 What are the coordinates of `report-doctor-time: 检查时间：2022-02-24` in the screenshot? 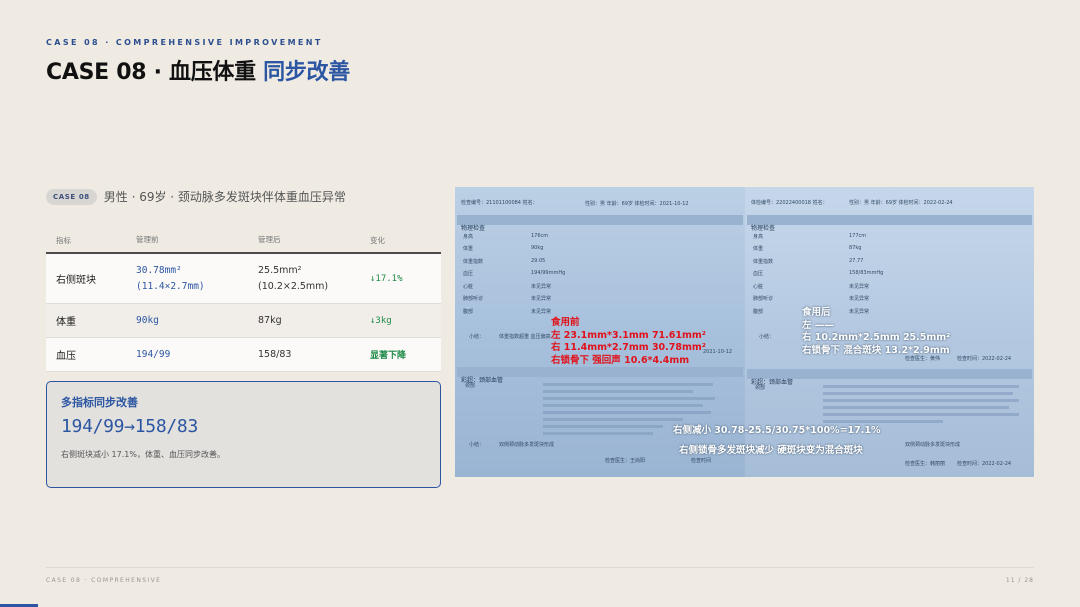 It's located at (984, 464).